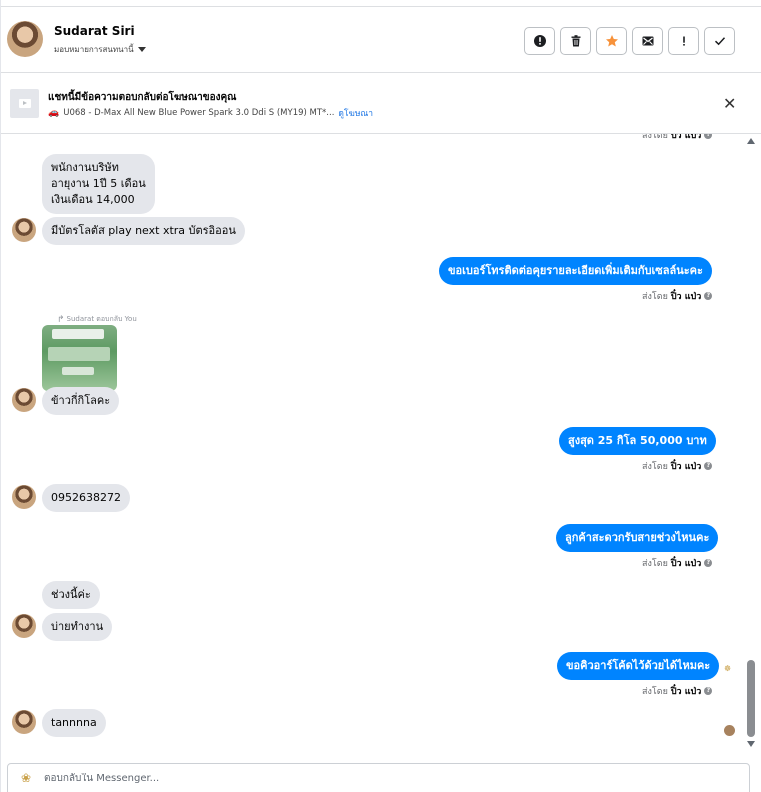 The width and height of the screenshot is (761, 792). I want to click on delete-button, so click(575, 41).